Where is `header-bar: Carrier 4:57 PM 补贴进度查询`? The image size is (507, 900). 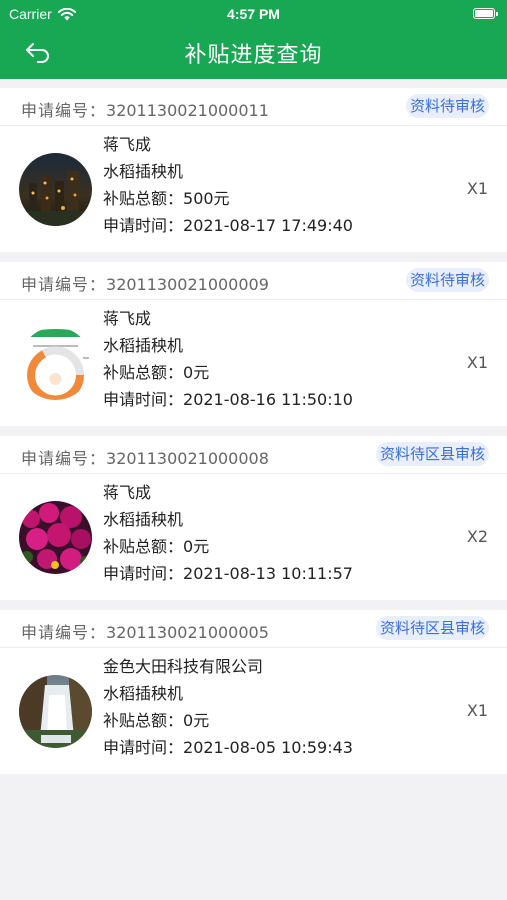
header-bar: Carrier 4:57 PM 补贴进度查询 is located at coordinates (253, 39).